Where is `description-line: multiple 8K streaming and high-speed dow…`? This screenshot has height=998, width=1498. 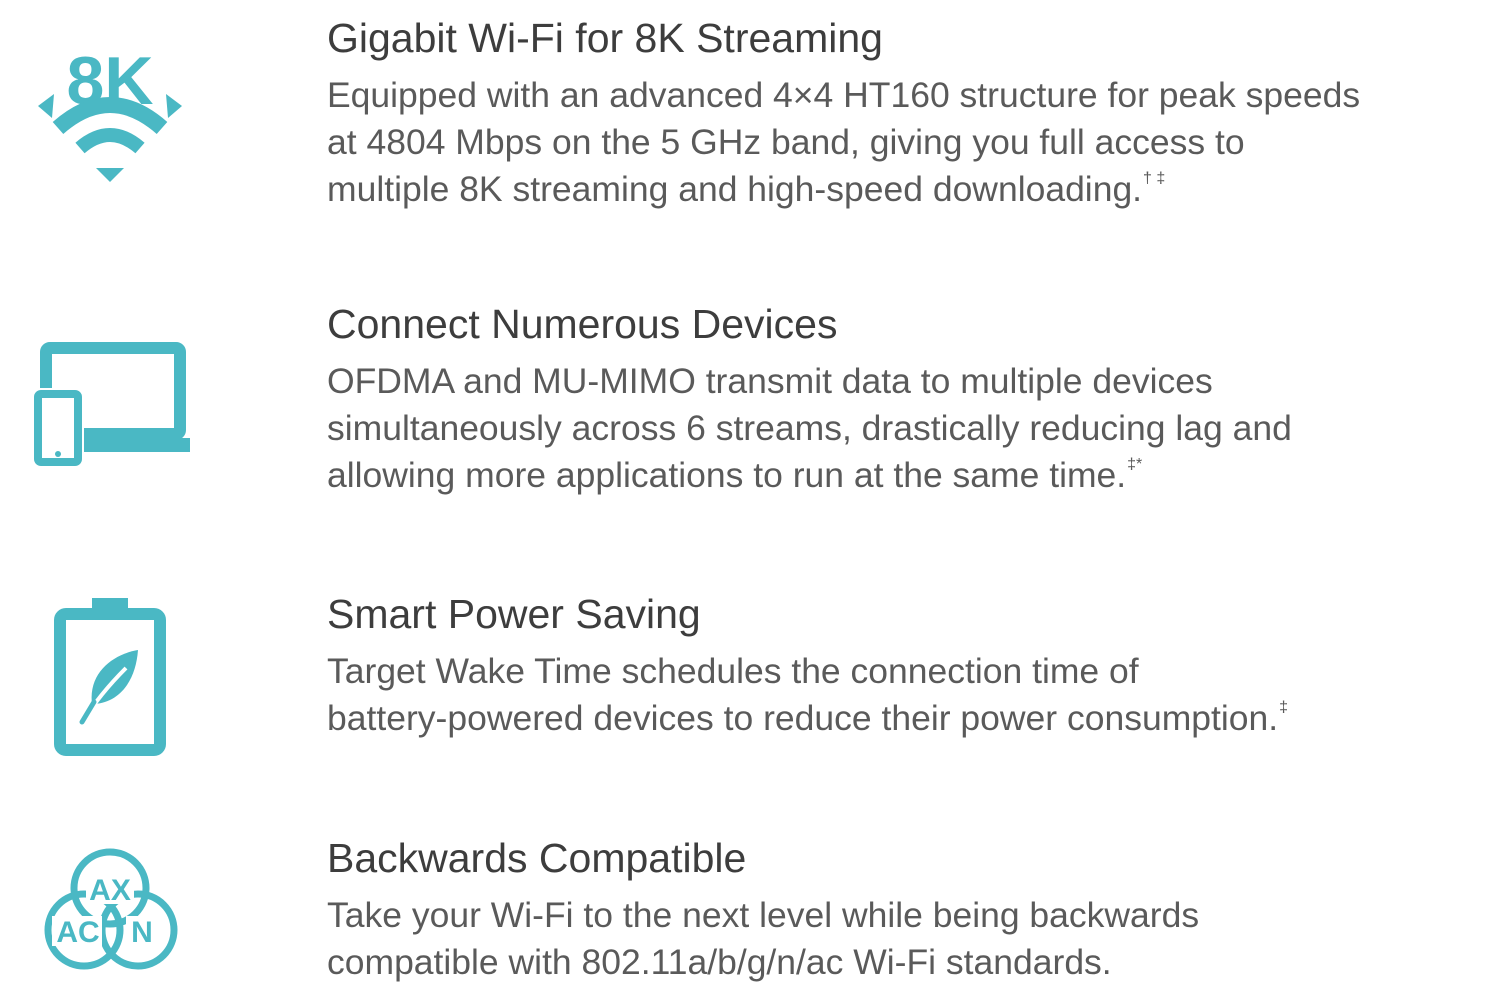 description-line: multiple 8K streaming and high-speed dow… is located at coordinates (907, 189).